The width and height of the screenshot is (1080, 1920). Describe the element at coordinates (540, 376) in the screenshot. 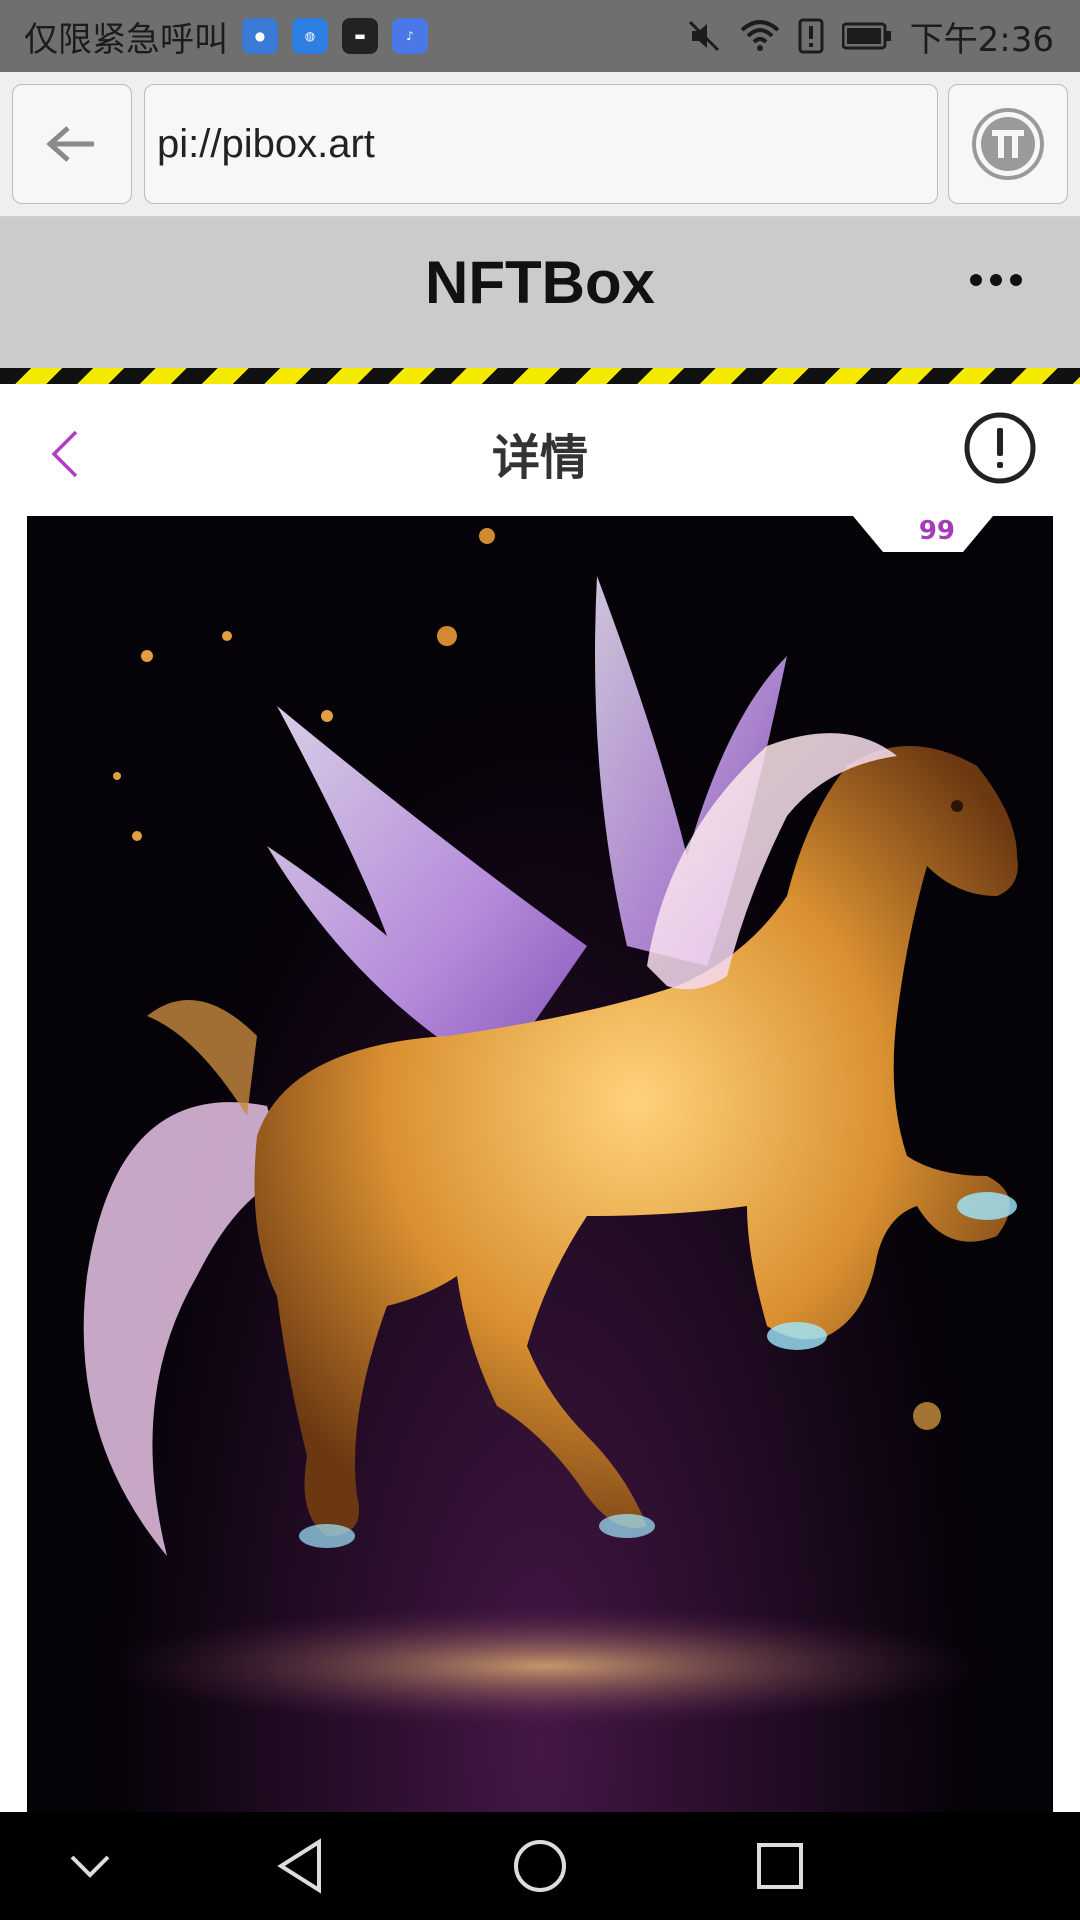

I see `hazard-stripe` at that location.